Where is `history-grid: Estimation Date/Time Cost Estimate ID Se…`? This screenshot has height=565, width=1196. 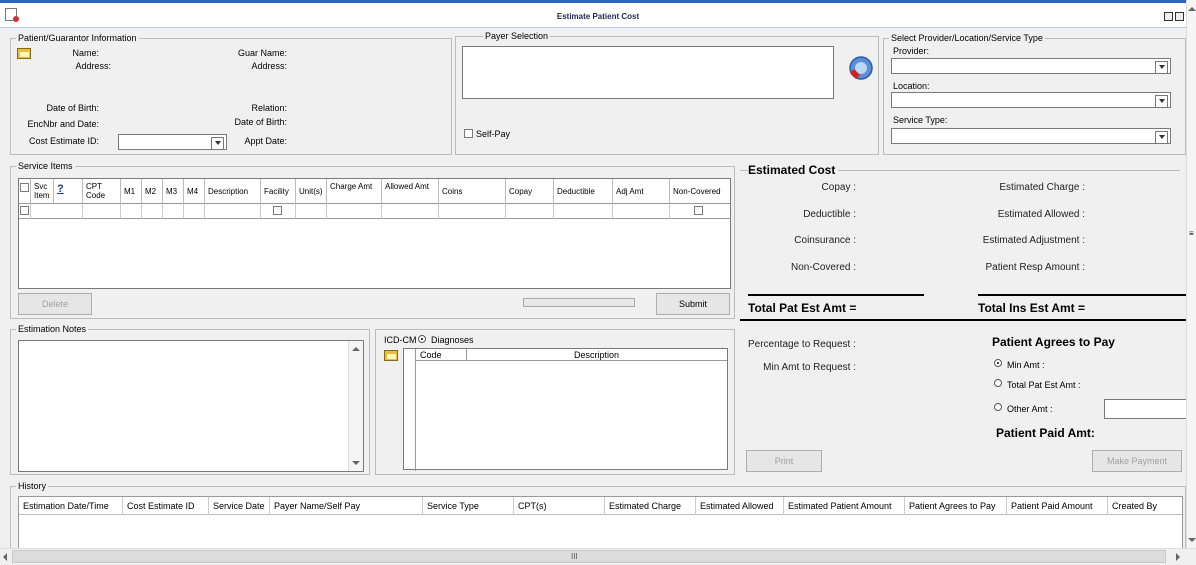
history-grid: Estimation Date/Time Cost Estimate ID Se… is located at coordinates (601, 522).